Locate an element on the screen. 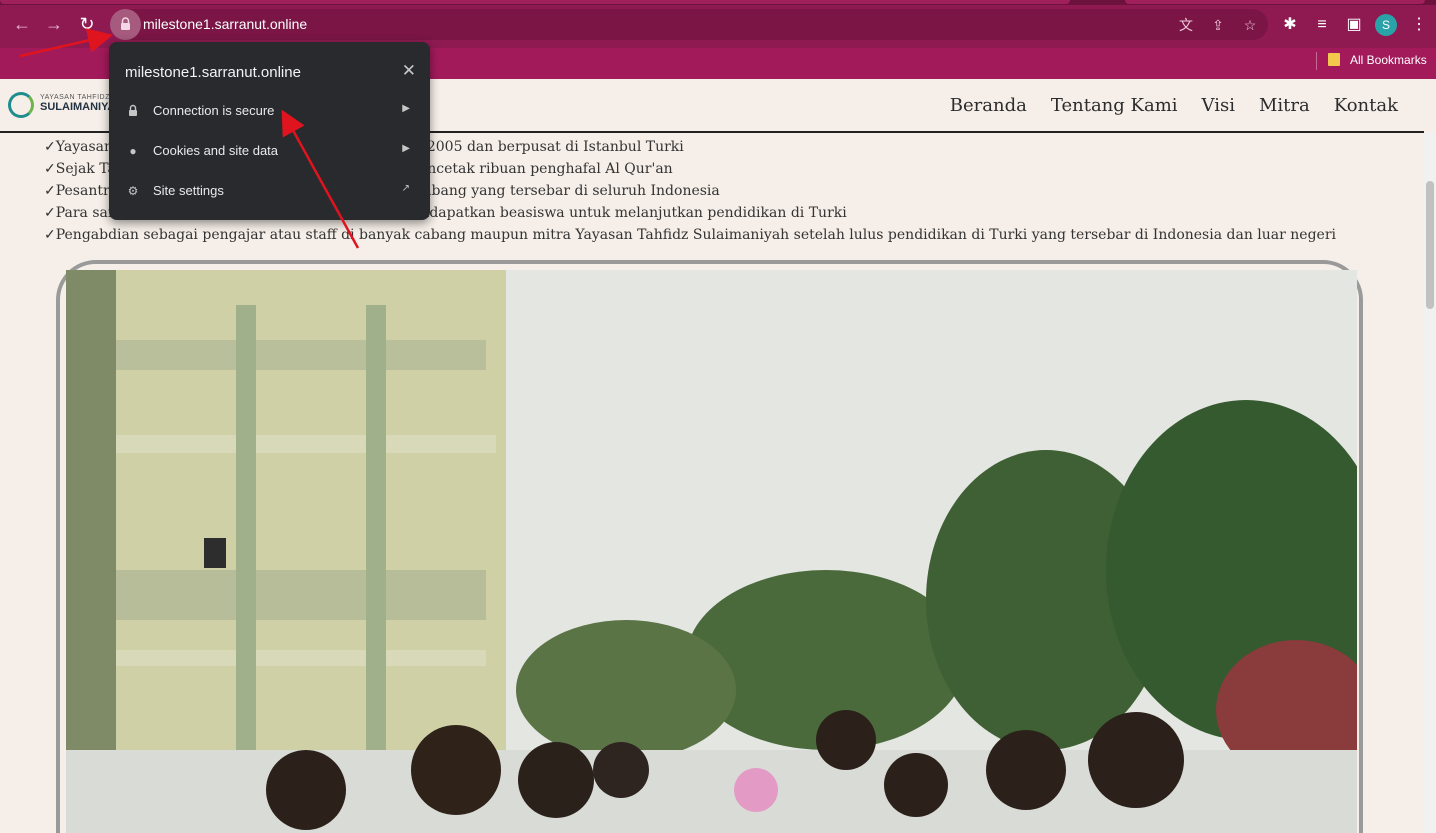 The height and width of the screenshot is (833, 1436). connection-secure-item: Connection is secure ▶ is located at coordinates (269, 111).